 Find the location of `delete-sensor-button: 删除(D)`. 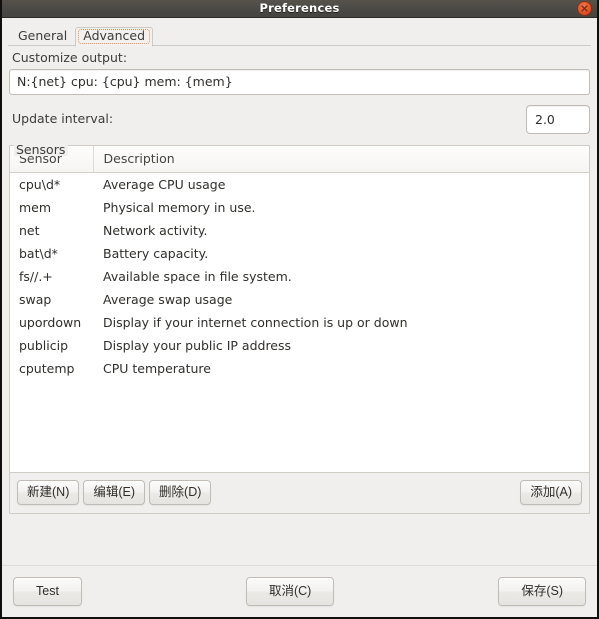

delete-sensor-button: 删除(D) is located at coordinates (180, 492).